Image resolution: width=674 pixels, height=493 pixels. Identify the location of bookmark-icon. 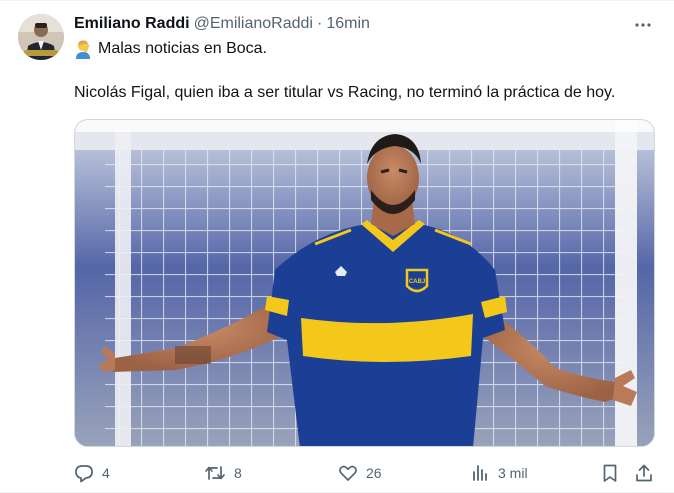
(610, 473).